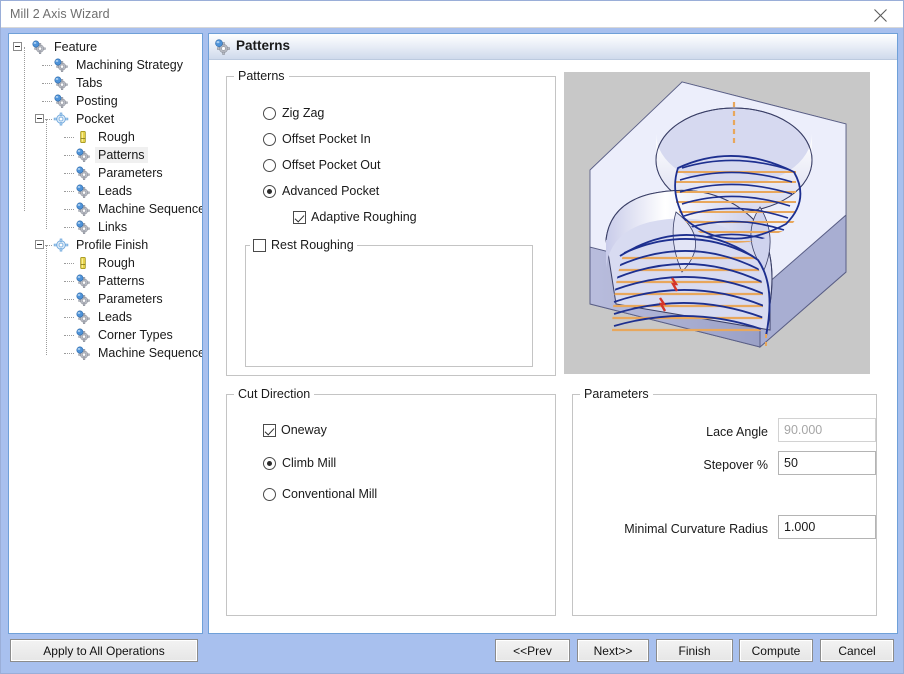 The height and width of the screenshot is (674, 904). What do you see at coordinates (326, 139) in the screenshot?
I see `radio-label: Offset Pocket In` at bounding box center [326, 139].